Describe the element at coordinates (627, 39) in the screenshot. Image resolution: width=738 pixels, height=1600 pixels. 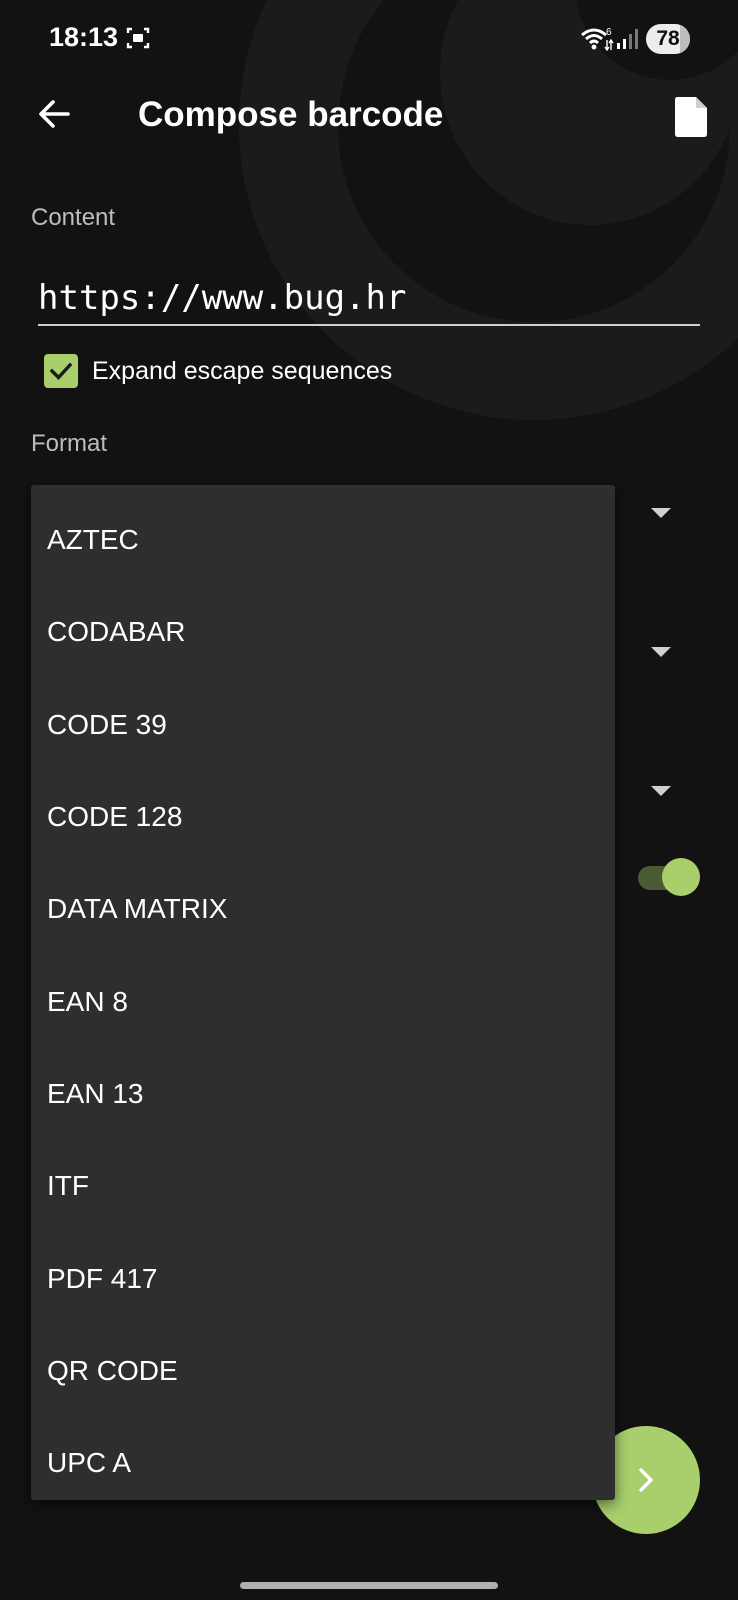
I see `signal-icon` at that location.